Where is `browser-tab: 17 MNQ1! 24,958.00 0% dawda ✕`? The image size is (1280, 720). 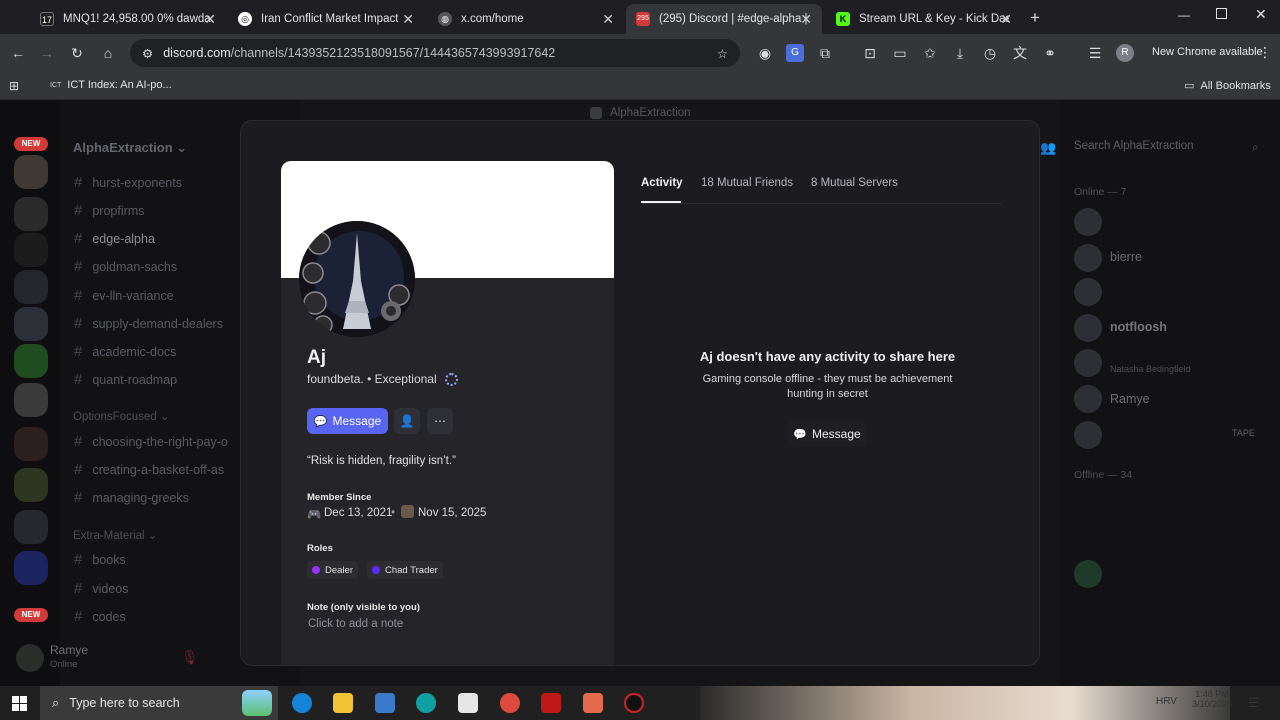
browser-tab: 17 MNQ1! 24,958.00 0% dawda ✕ is located at coordinates (128, 19).